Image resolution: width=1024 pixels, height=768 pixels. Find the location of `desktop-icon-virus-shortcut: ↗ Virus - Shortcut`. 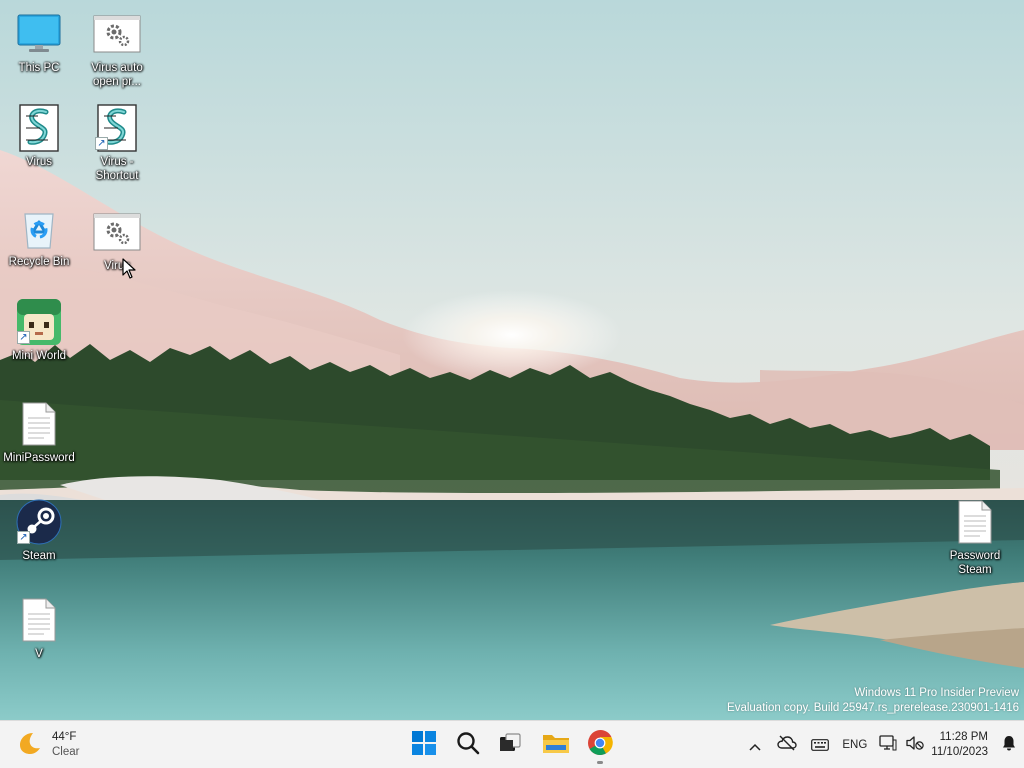

desktop-icon-virus-shortcut: ↗ Virus - Shortcut is located at coordinates (117, 143).